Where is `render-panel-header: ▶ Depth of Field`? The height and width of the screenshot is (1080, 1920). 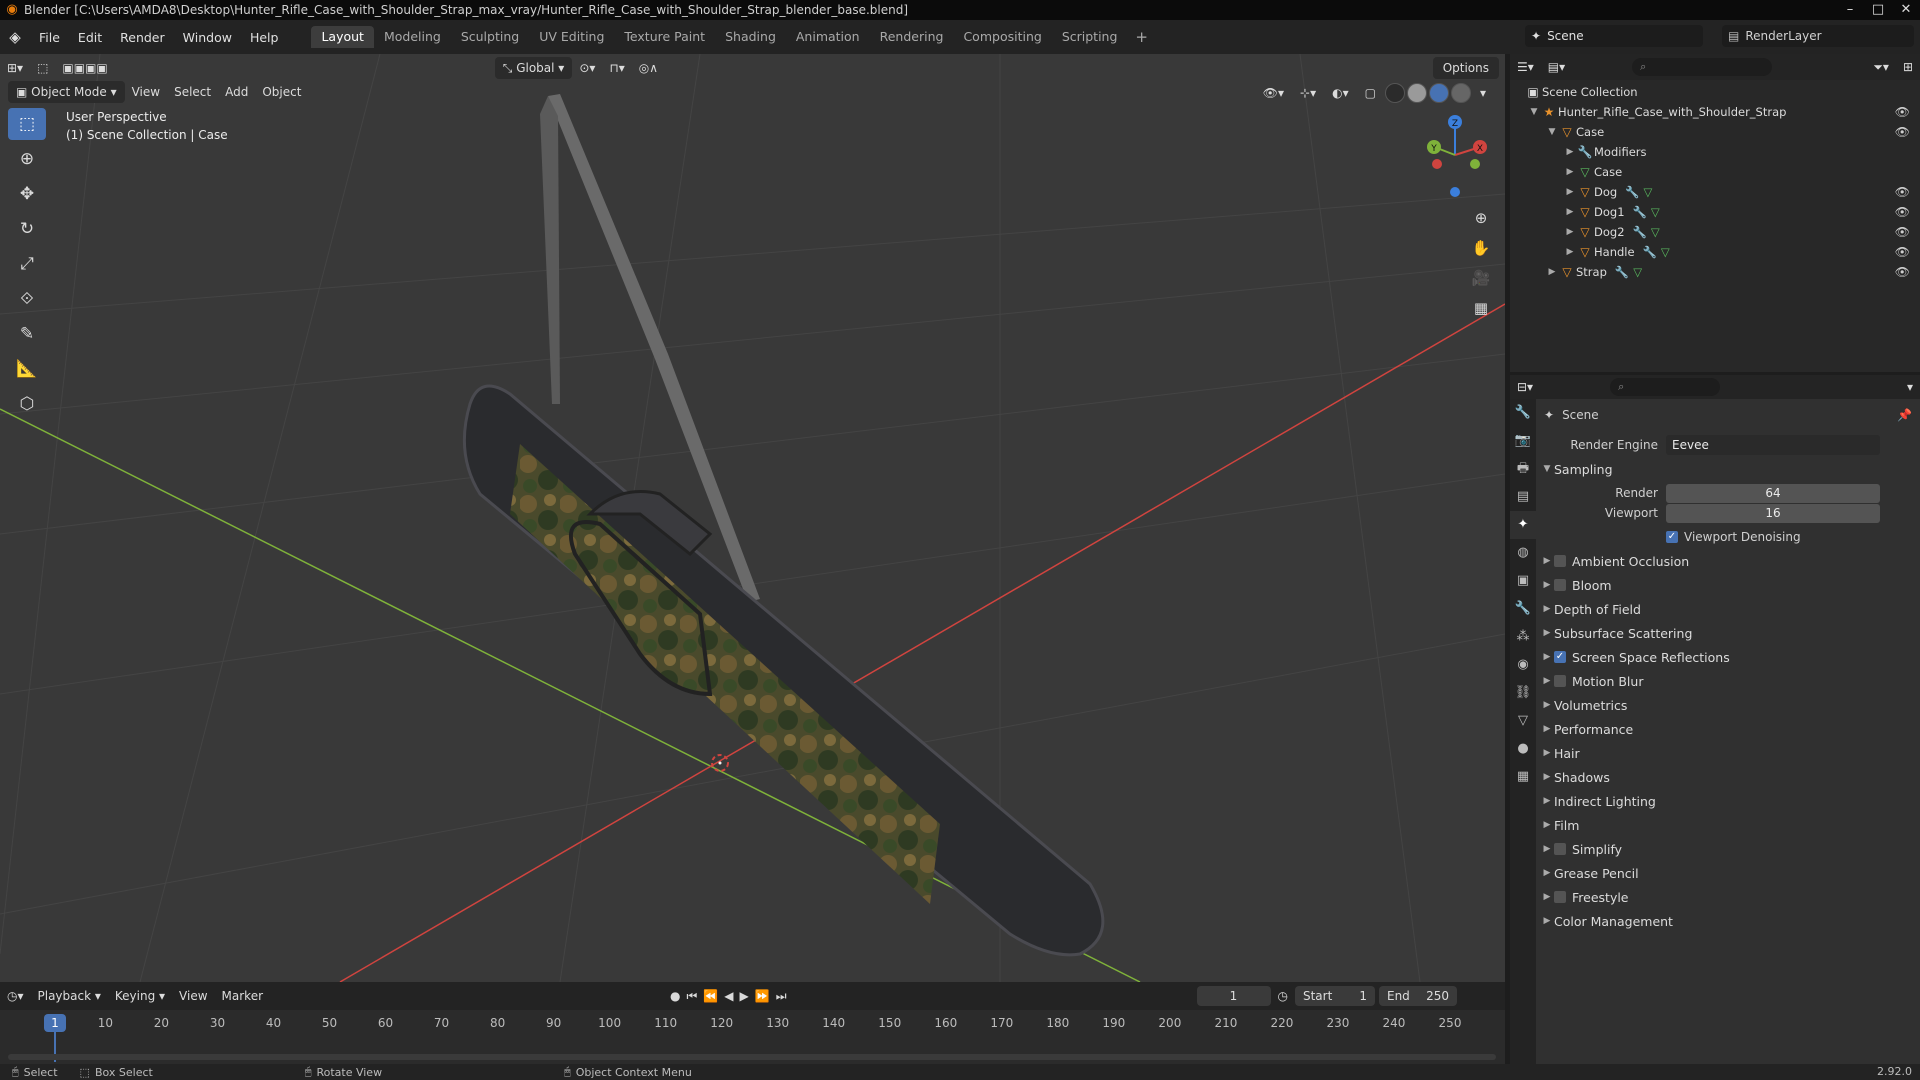
render-panel-header: ▶ Depth of Field is located at coordinates (1728, 609).